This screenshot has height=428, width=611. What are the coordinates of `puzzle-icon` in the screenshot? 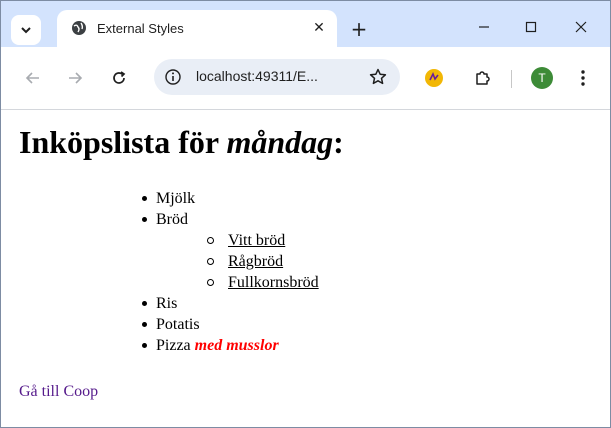 It's located at (483, 78).